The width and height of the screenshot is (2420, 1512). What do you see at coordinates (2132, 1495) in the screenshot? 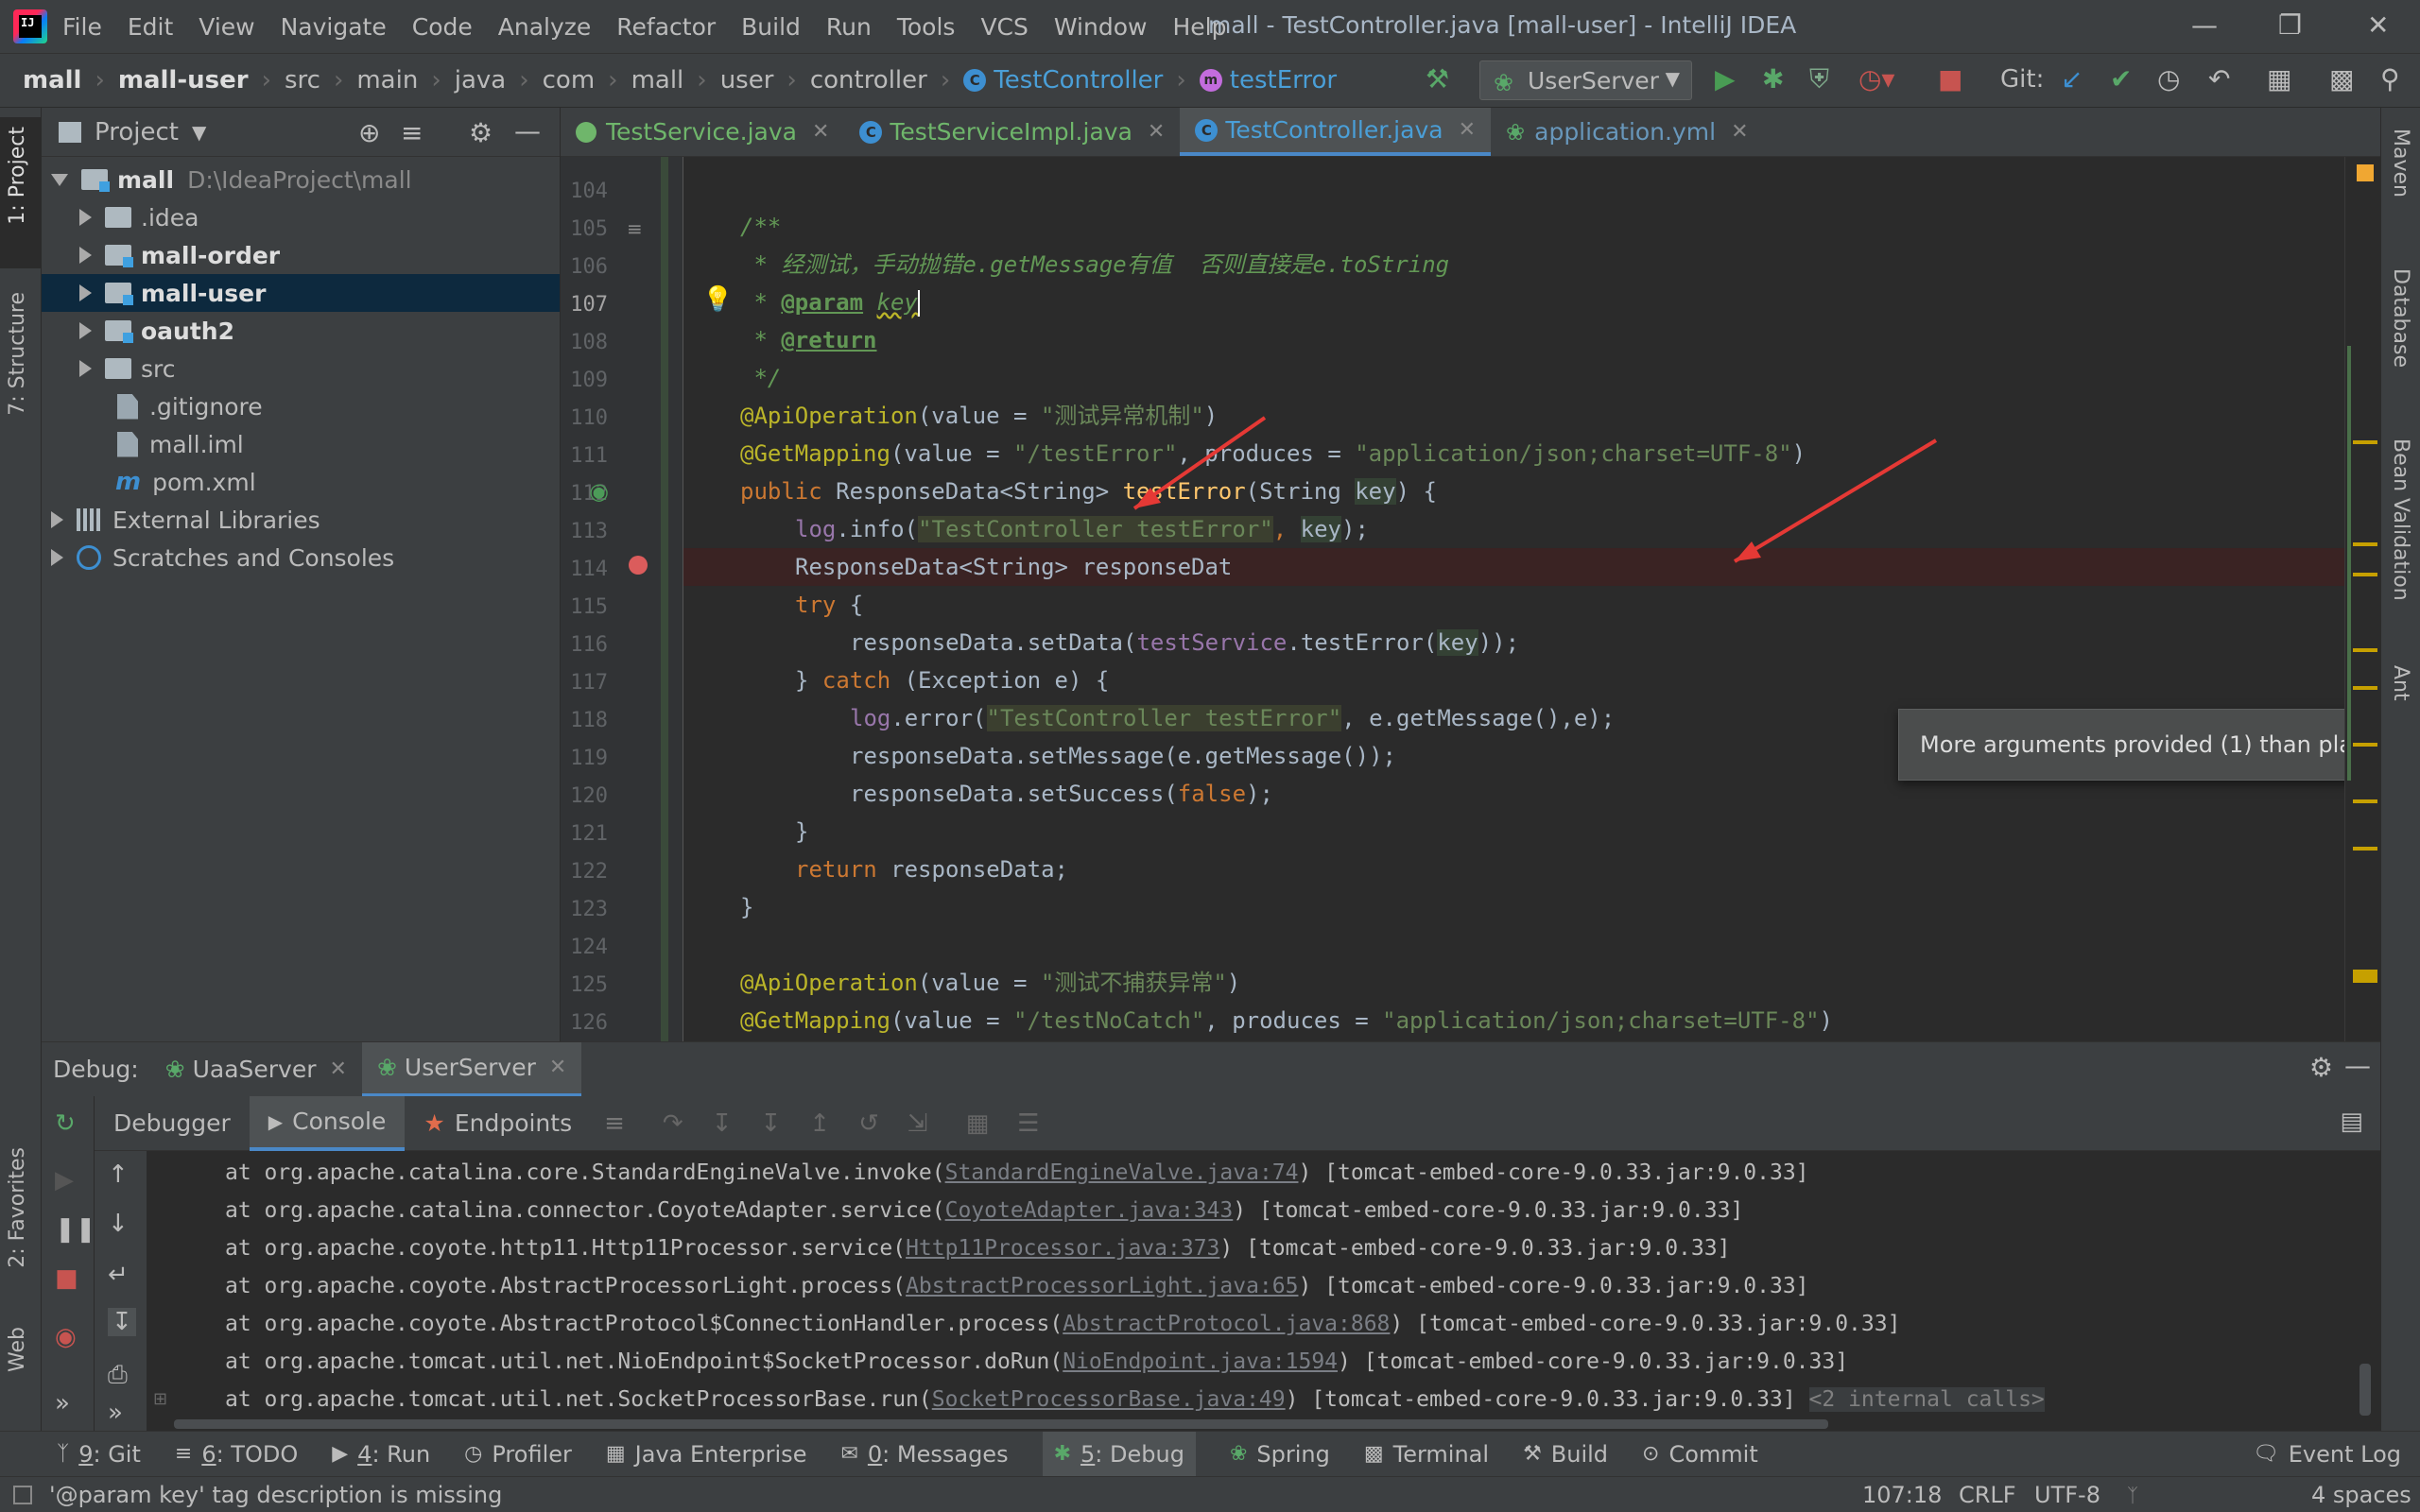
I see `git-branch-icon: ᛉ` at bounding box center [2132, 1495].